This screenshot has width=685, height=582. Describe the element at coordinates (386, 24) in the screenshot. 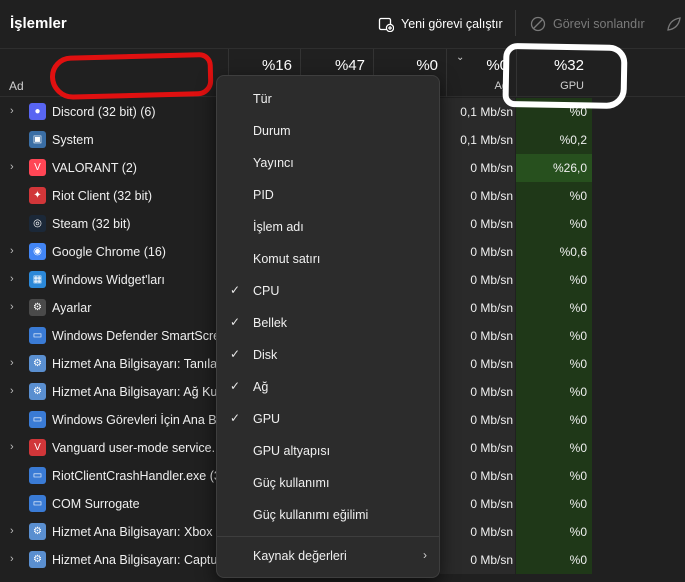

I see `run-task-icon` at that location.